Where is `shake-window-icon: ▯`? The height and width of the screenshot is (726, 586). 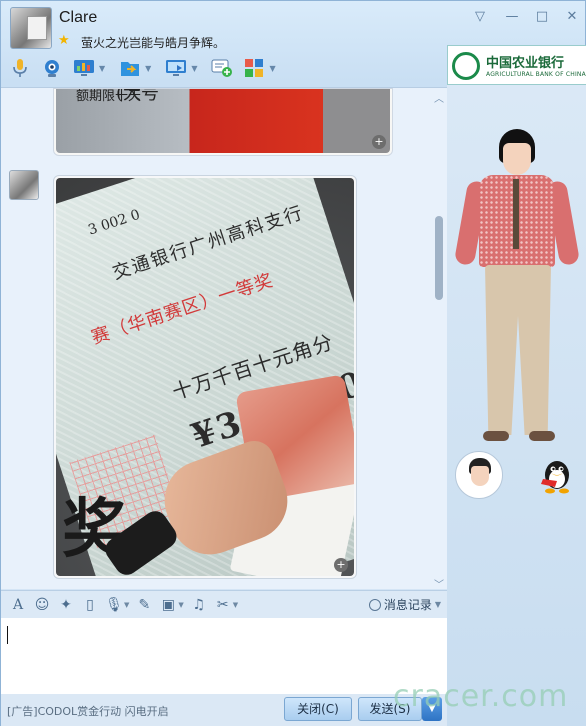 shake-window-icon: ▯ is located at coordinates (90, 605).